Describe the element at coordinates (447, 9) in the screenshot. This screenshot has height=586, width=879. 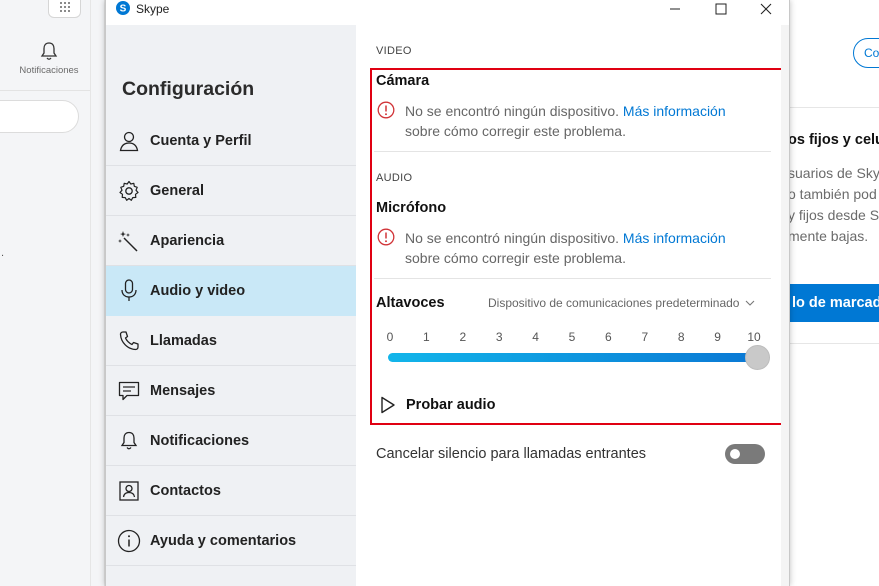
I see `title-bar: S Skype` at that location.